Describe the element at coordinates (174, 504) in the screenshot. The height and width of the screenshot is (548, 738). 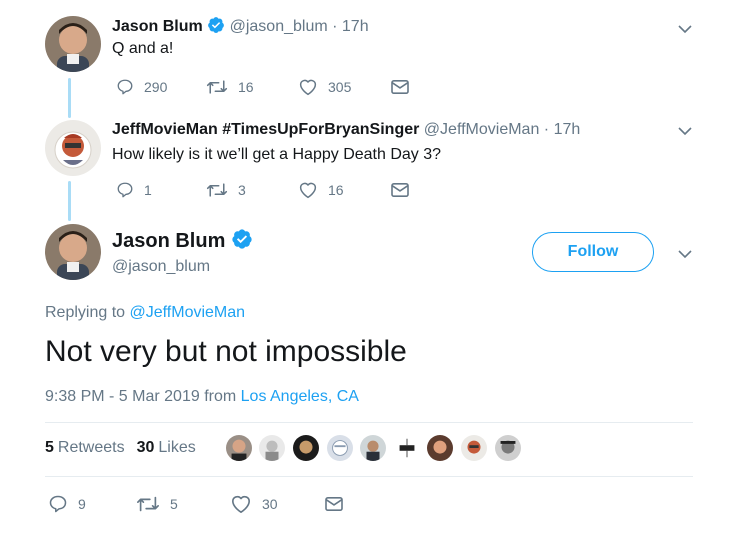
I see `retweet-count: 5` at that location.